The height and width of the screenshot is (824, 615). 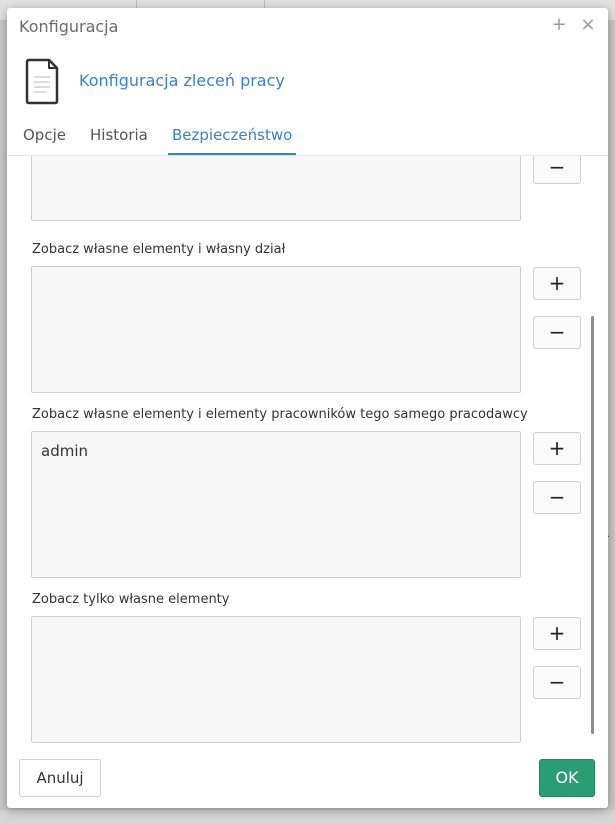 What do you see at coordinates (276, 188) in the screenshot?
I see `permission-listbox-top` at bounding box center [276, 188].